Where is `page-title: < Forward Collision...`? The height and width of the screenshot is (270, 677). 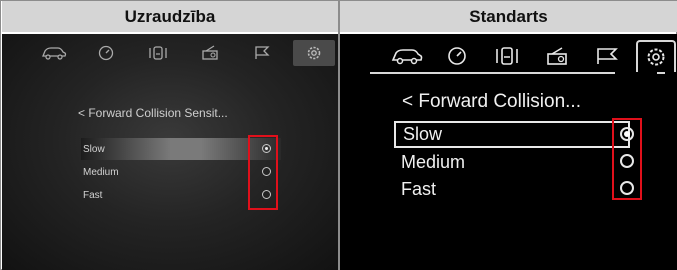 page-title: < Forward Collision... is located at coordinates (491, 102).